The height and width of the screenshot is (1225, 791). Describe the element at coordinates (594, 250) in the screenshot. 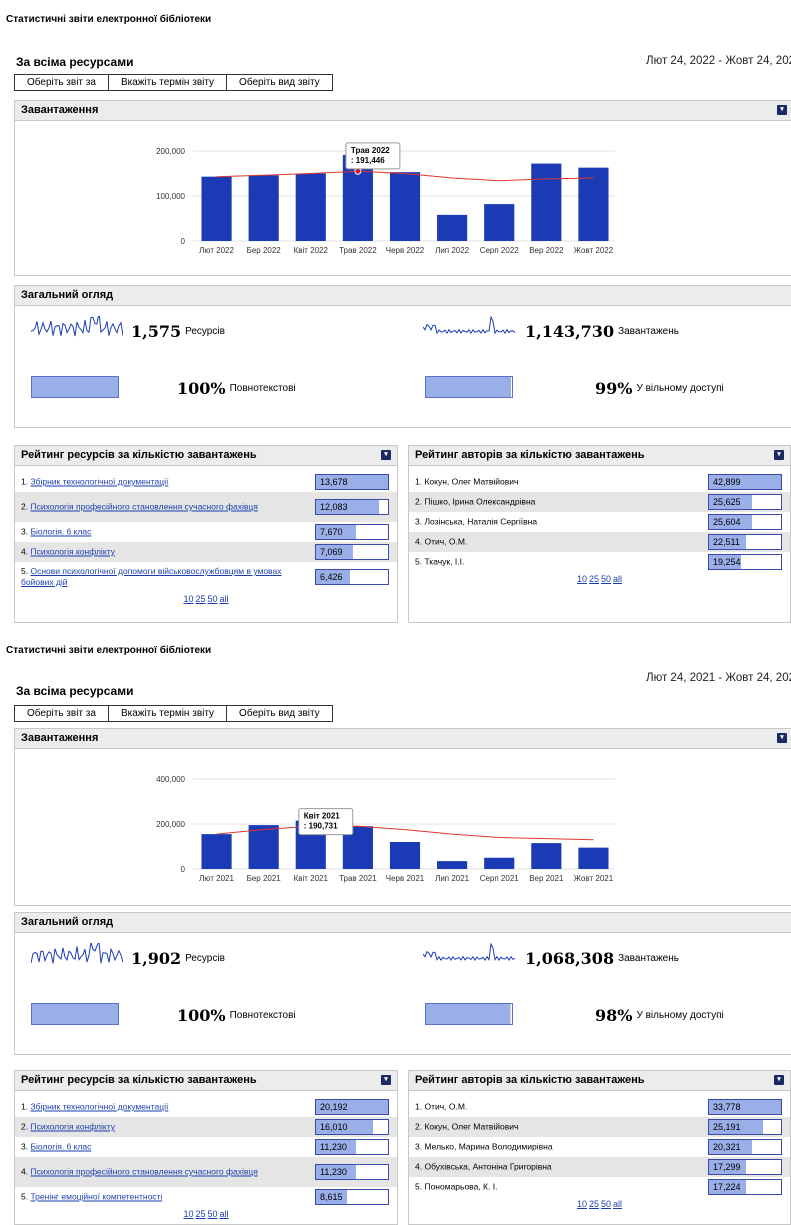

I see `x-tick-label: Жовт 2022` at that location.